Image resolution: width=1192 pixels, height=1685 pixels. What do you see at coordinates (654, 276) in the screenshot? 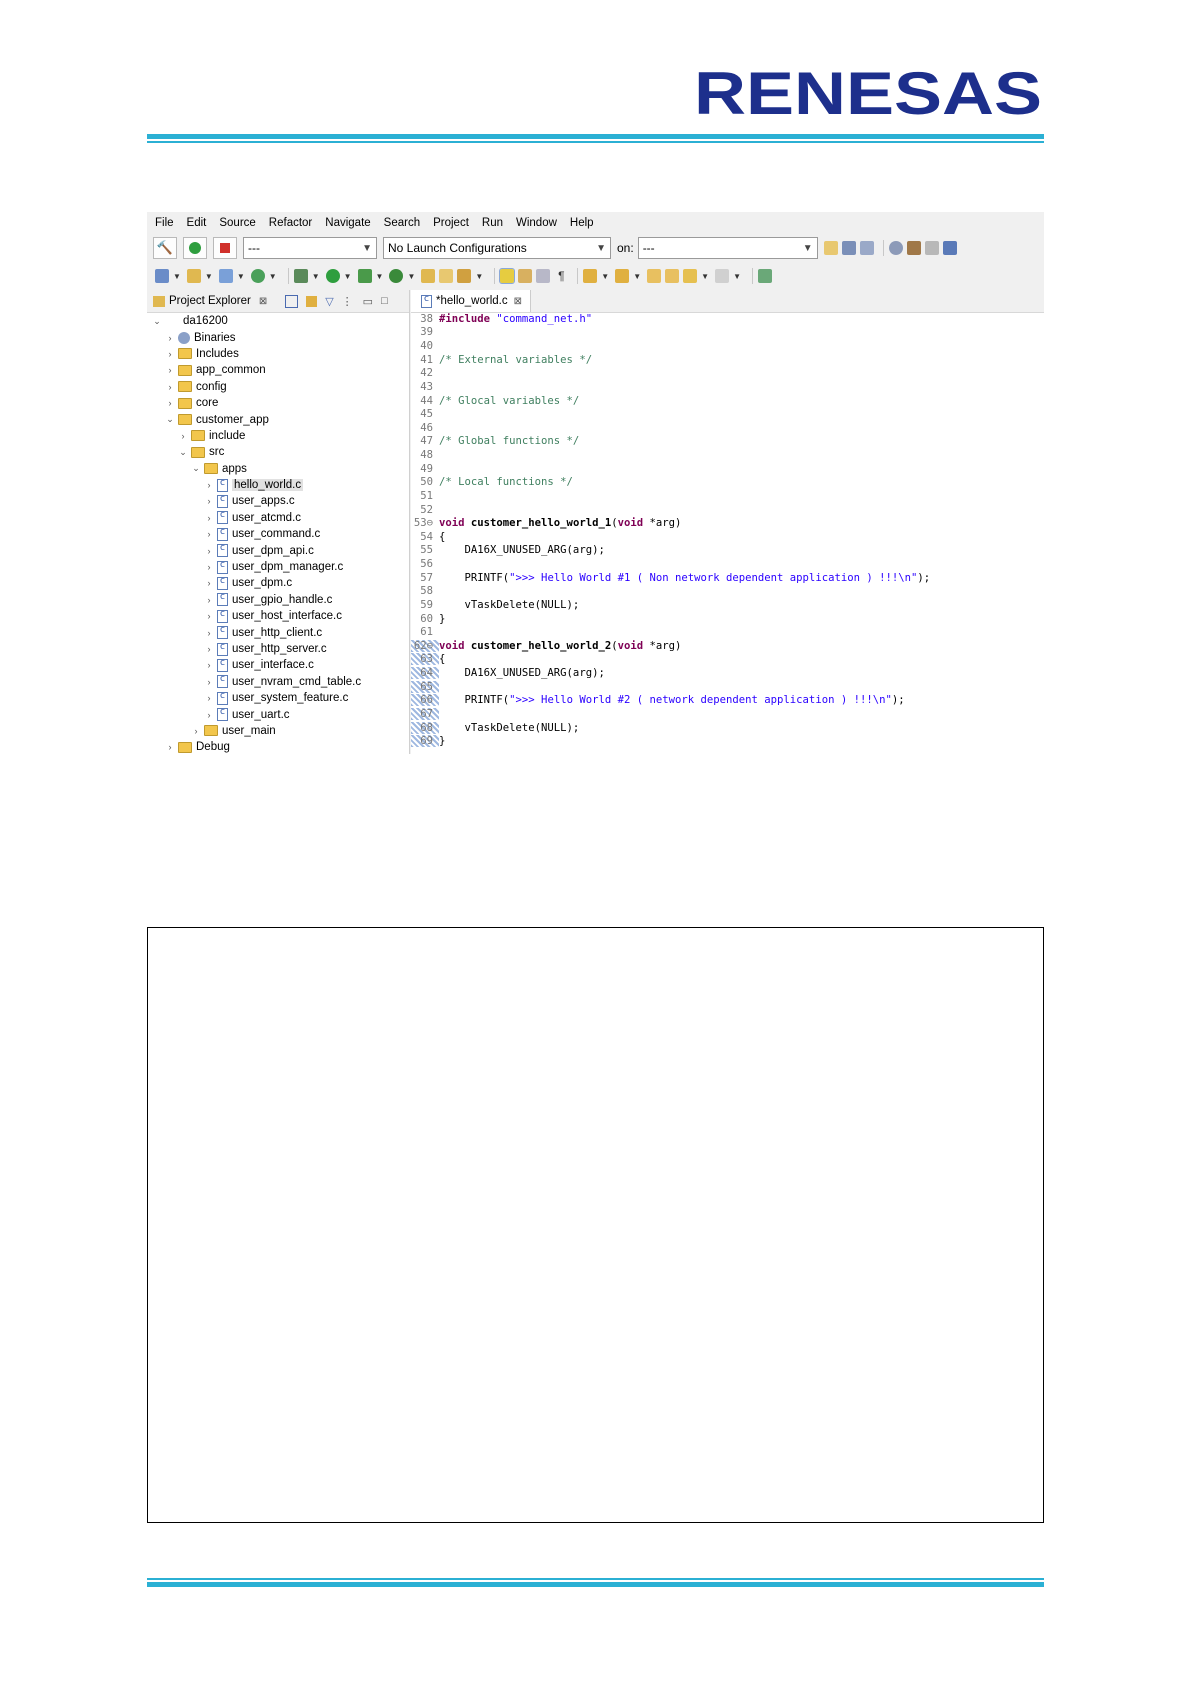
I see `last-edit-icon` at bounding box center [654, 276].